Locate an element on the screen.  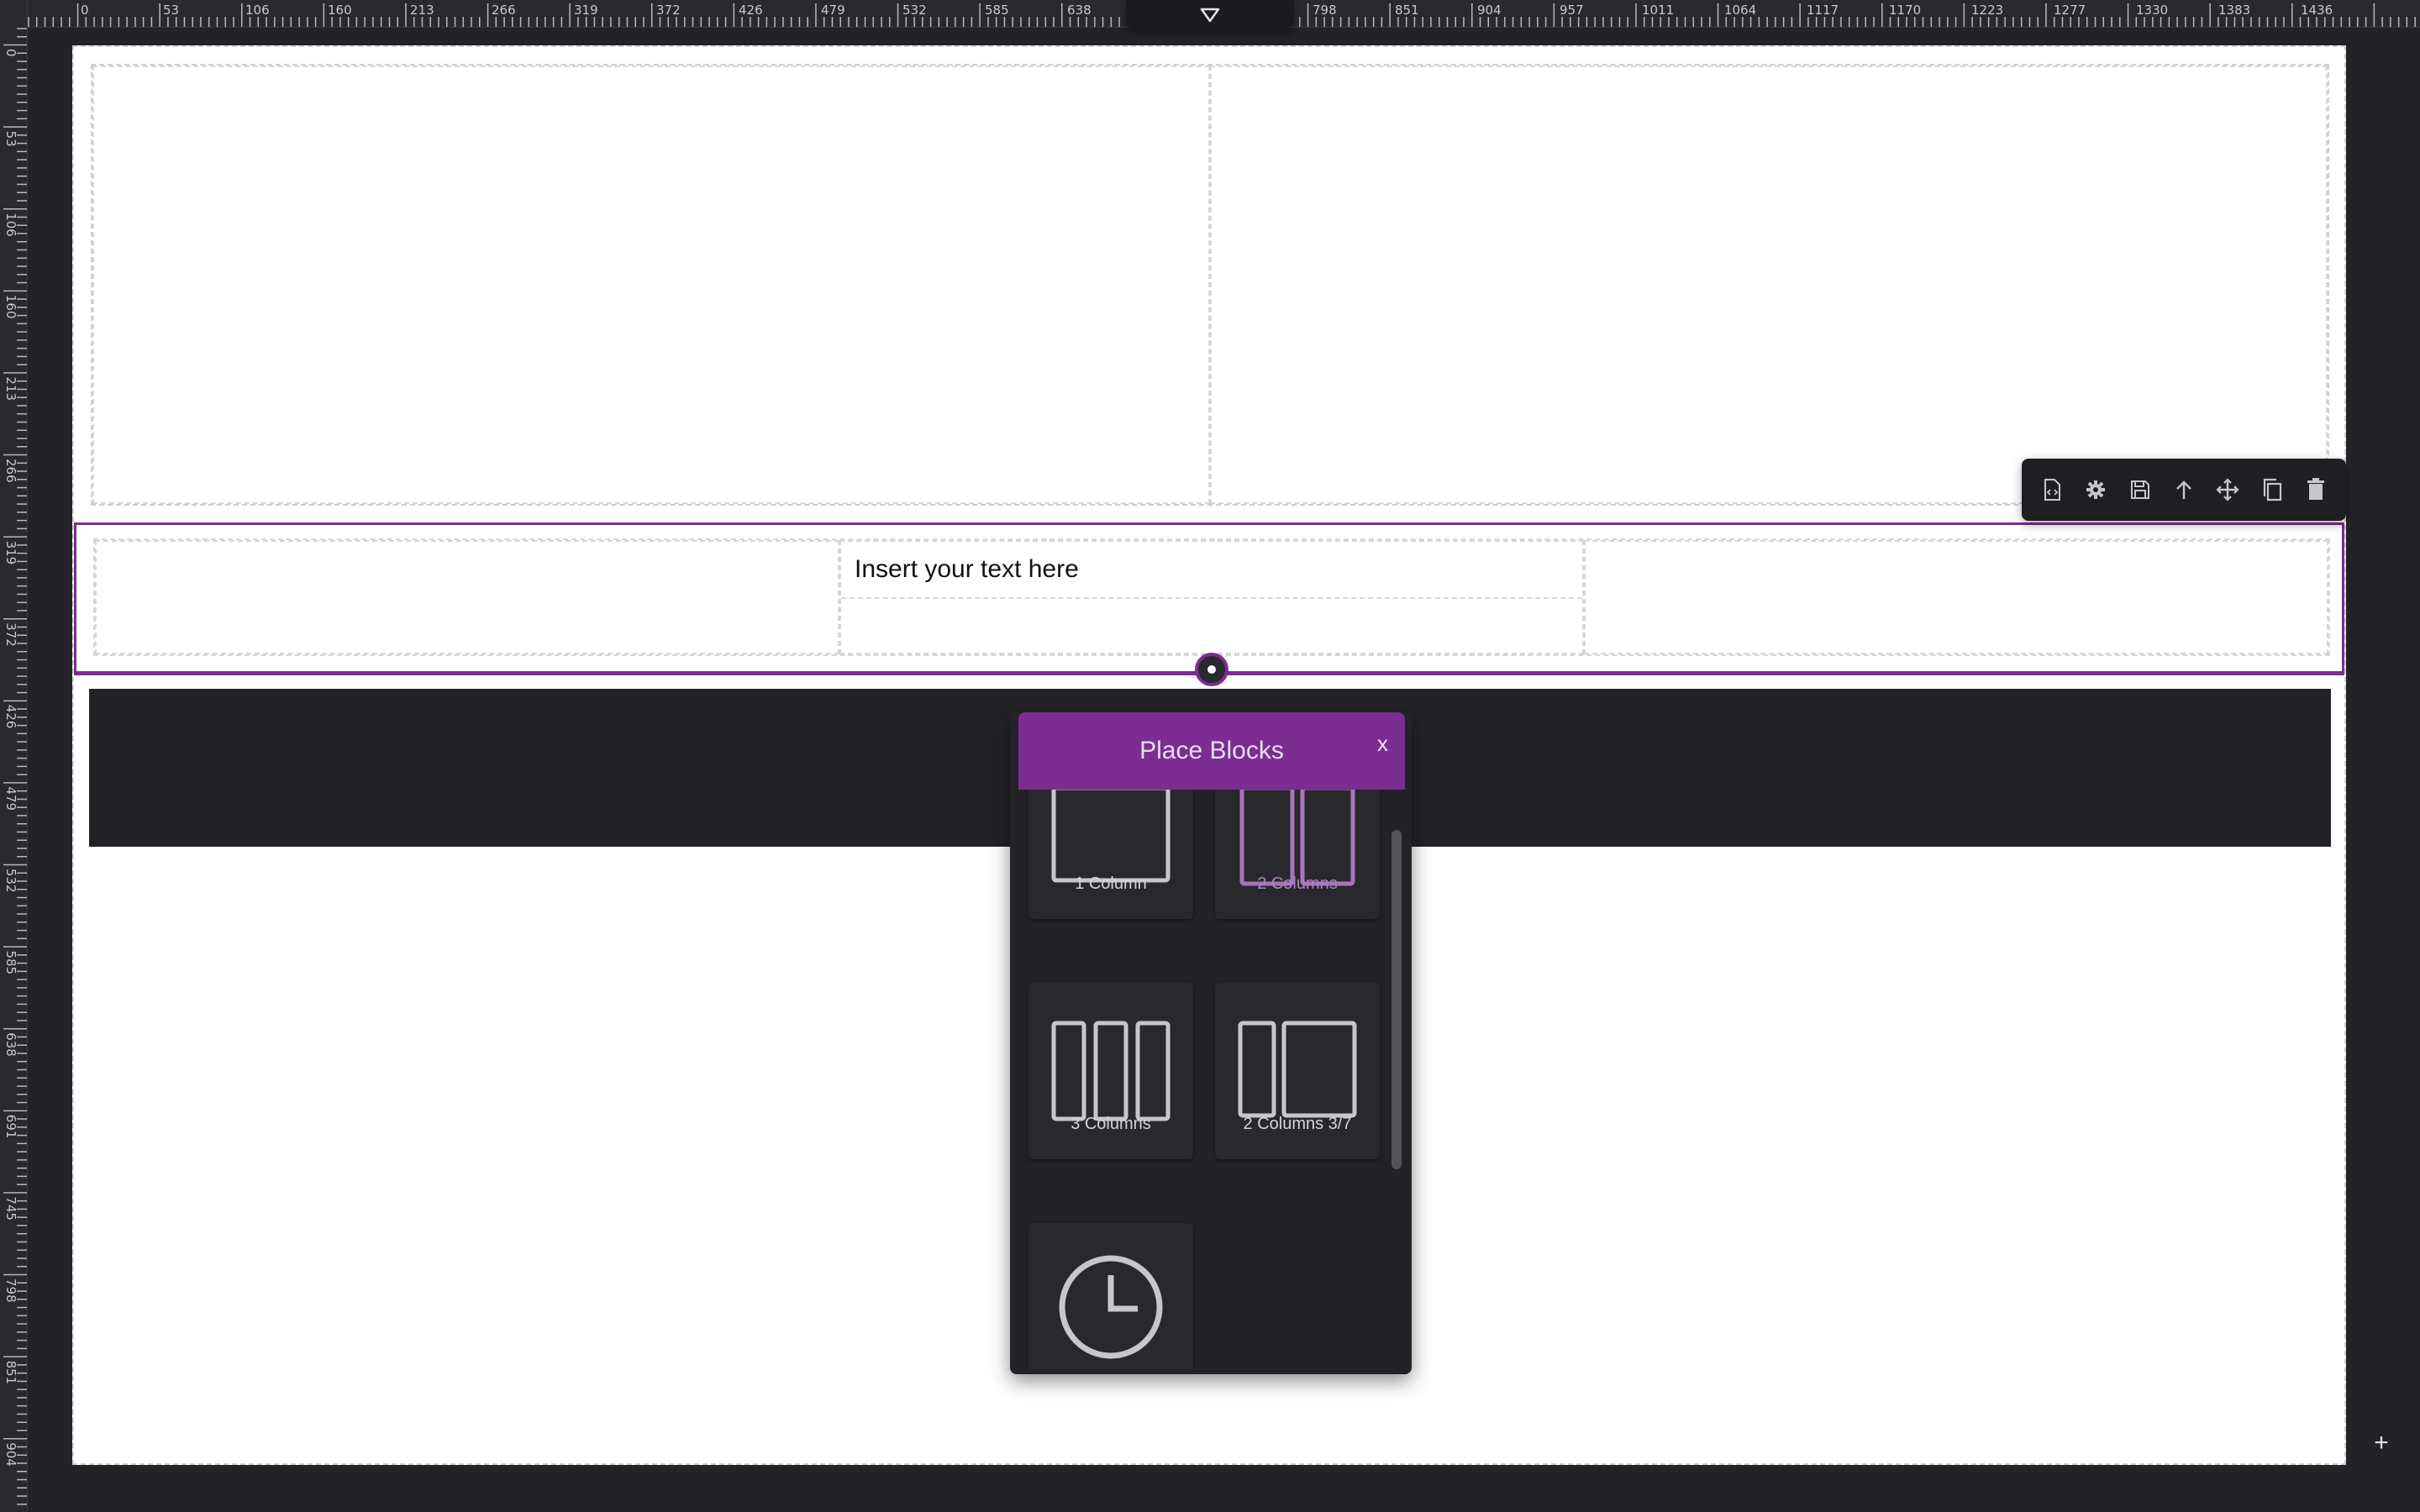
tile-label: 3 Columns is located at coordinates (1111, 1124).